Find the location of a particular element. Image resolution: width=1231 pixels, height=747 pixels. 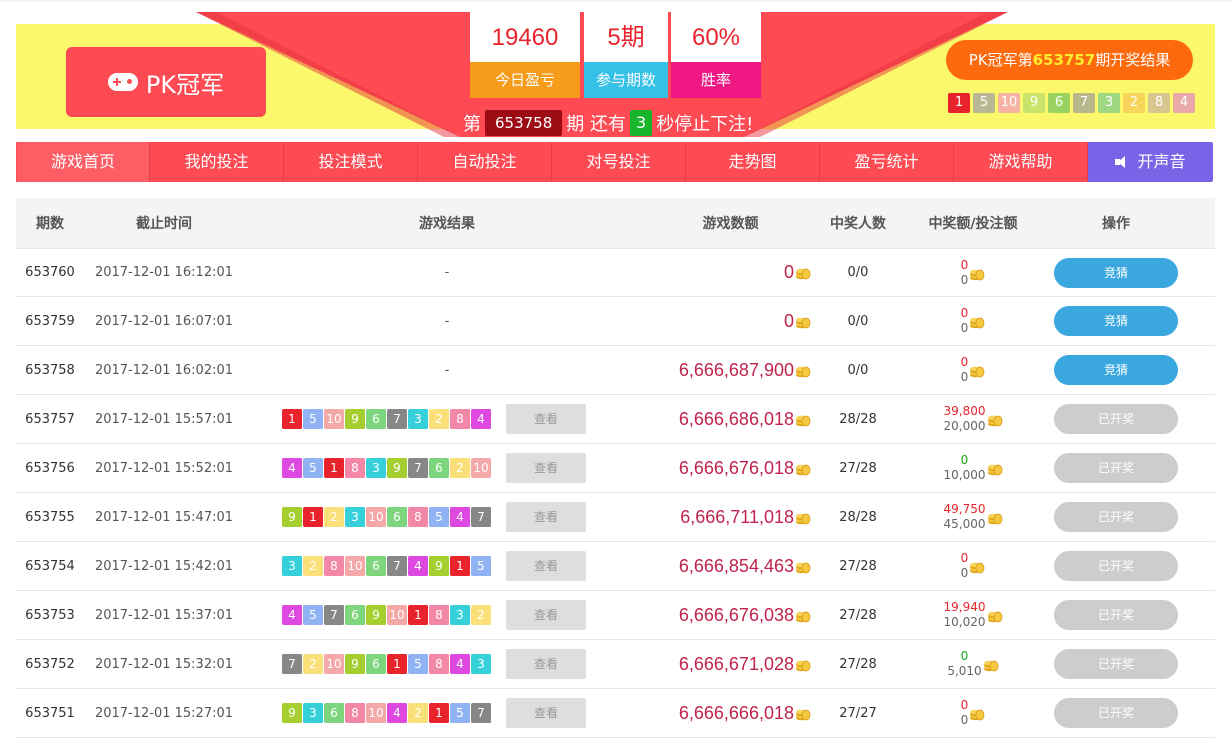

deadline-time: 2017-12-01 16:07:01 is located at coordinates (164, 321).